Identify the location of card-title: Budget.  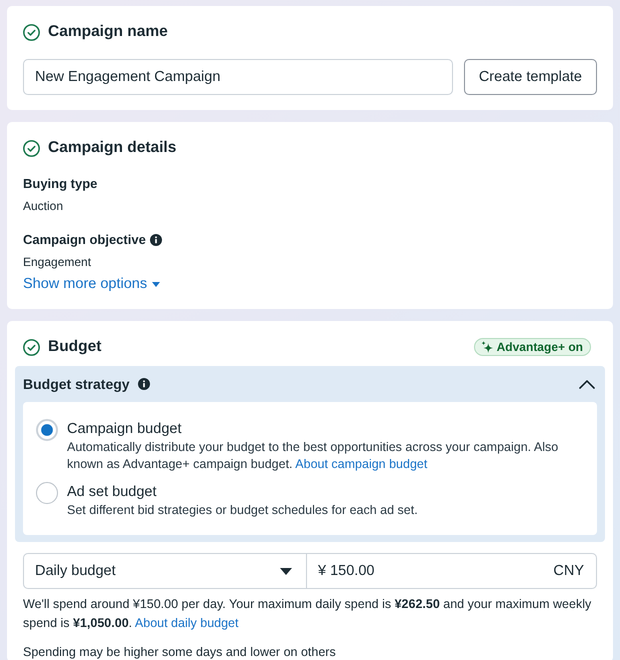
(75, 347).